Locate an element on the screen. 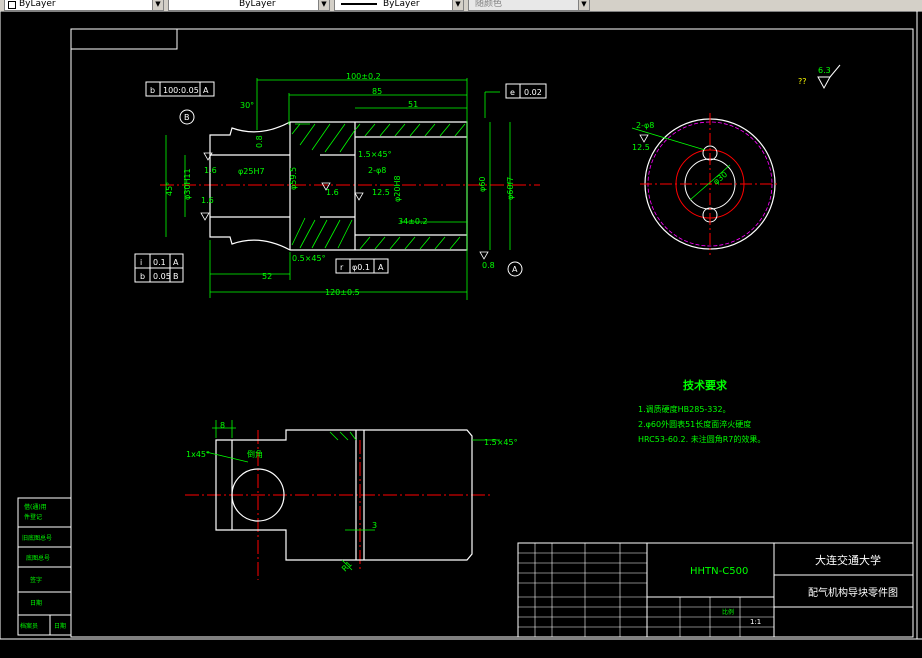  drawing-label: φ30H11 is located at coordinates (187, 184).